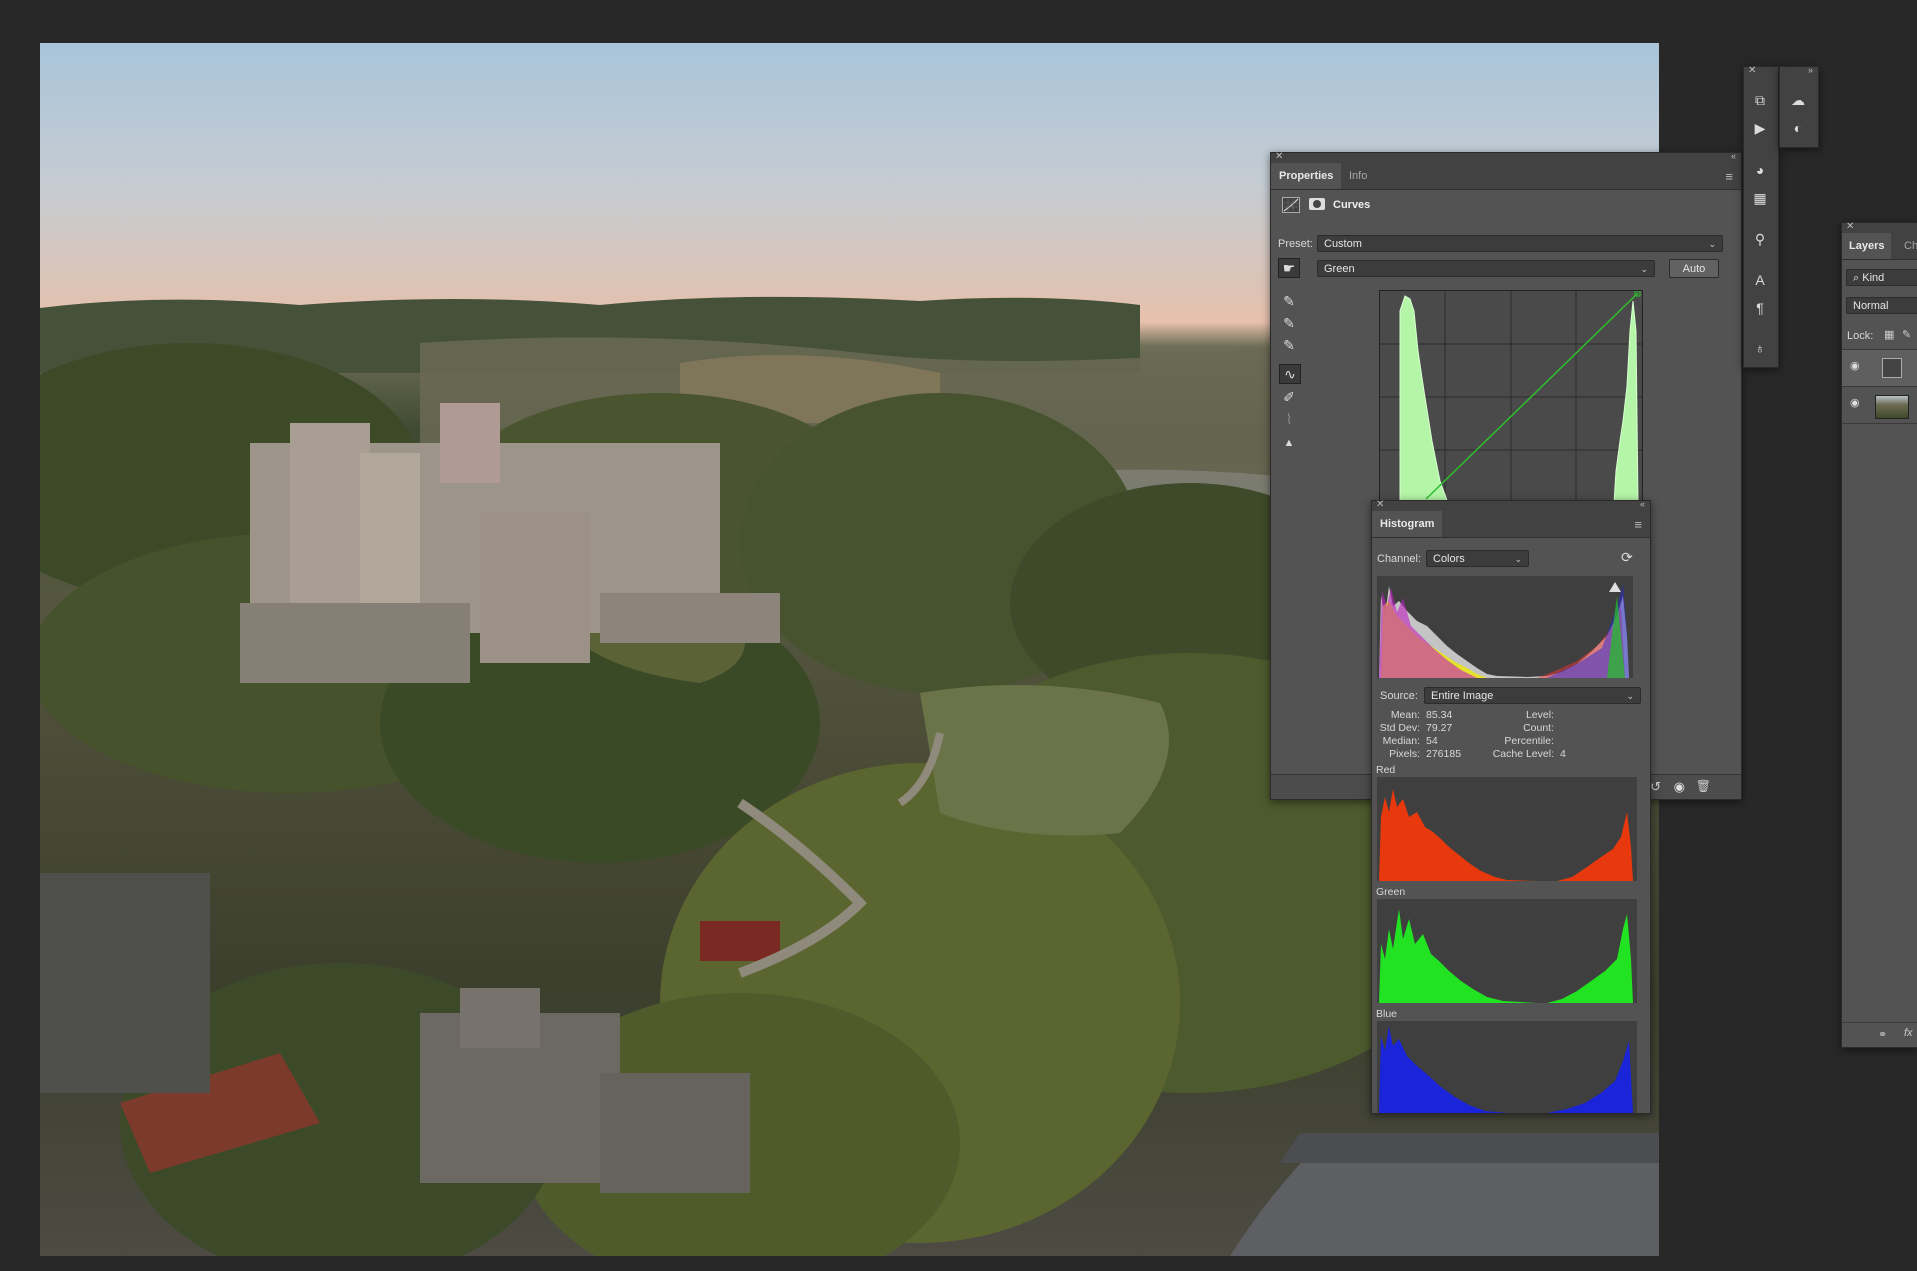  I want to click on colors-histogram-svg, so click(1504, 630).